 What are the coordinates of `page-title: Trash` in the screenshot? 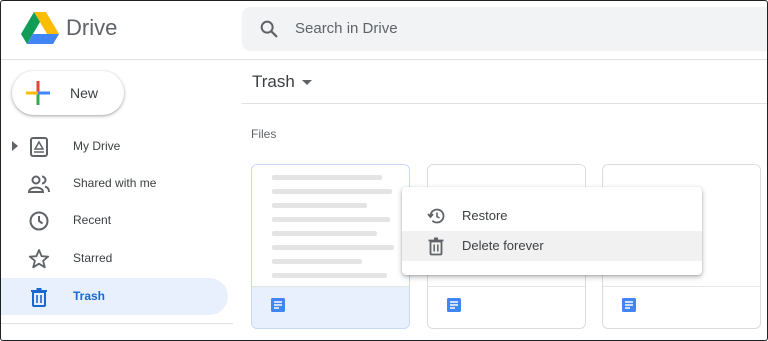 It's located at (273, 82).